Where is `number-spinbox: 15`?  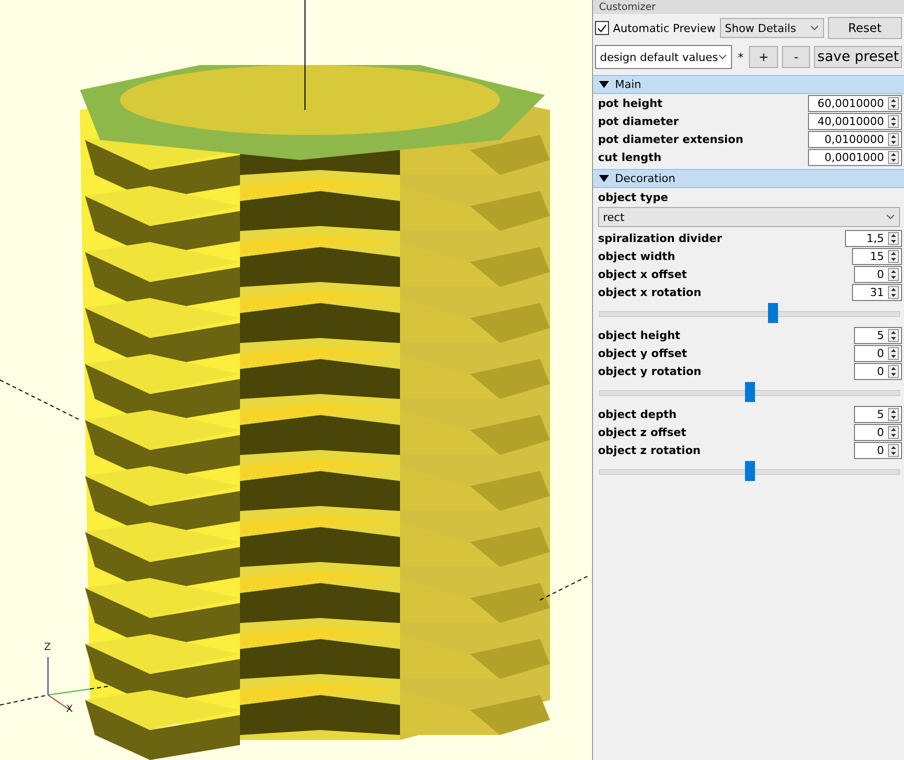 number-spinbox: 15 is located at coordinates (877, 256).